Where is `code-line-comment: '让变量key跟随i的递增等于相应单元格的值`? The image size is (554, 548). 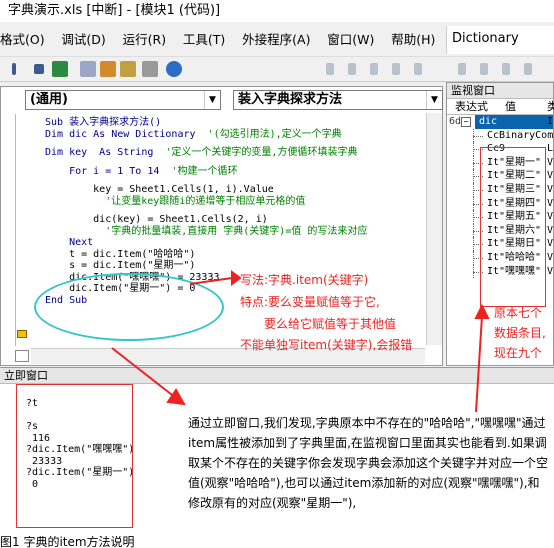
code-line-comment: '让变量key跟随i的递增等于相应单元格的值 is located at coordinates (199, 201).